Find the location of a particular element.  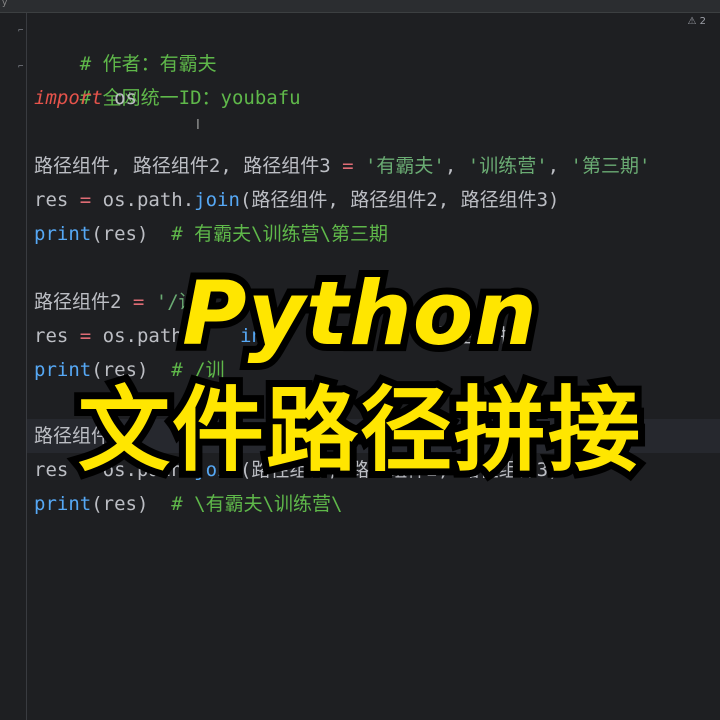

function-join: join is located at coordinates (217, 200).